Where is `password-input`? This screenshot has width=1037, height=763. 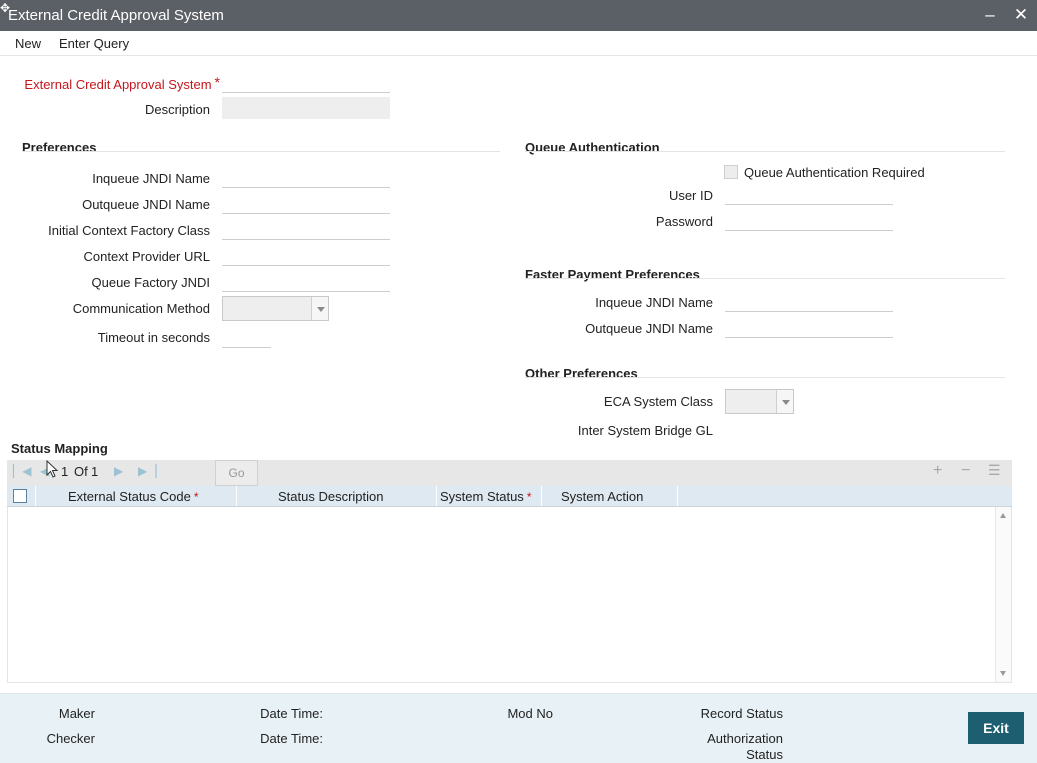 password-input is located at coordinates (809, 220).